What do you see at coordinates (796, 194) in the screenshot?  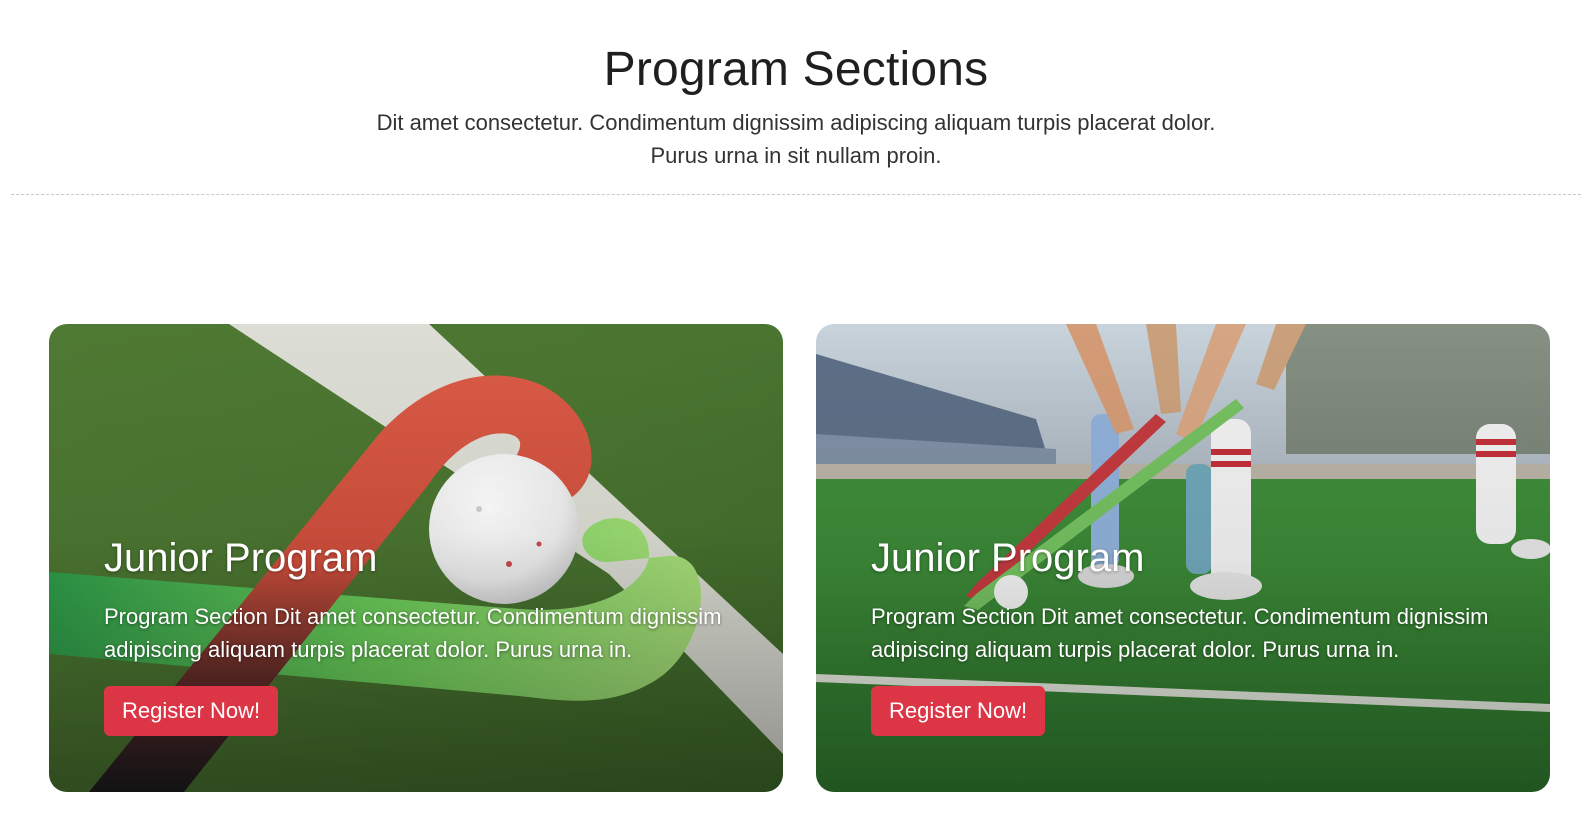 I see `section-divider` at bounding box center [796, 194].